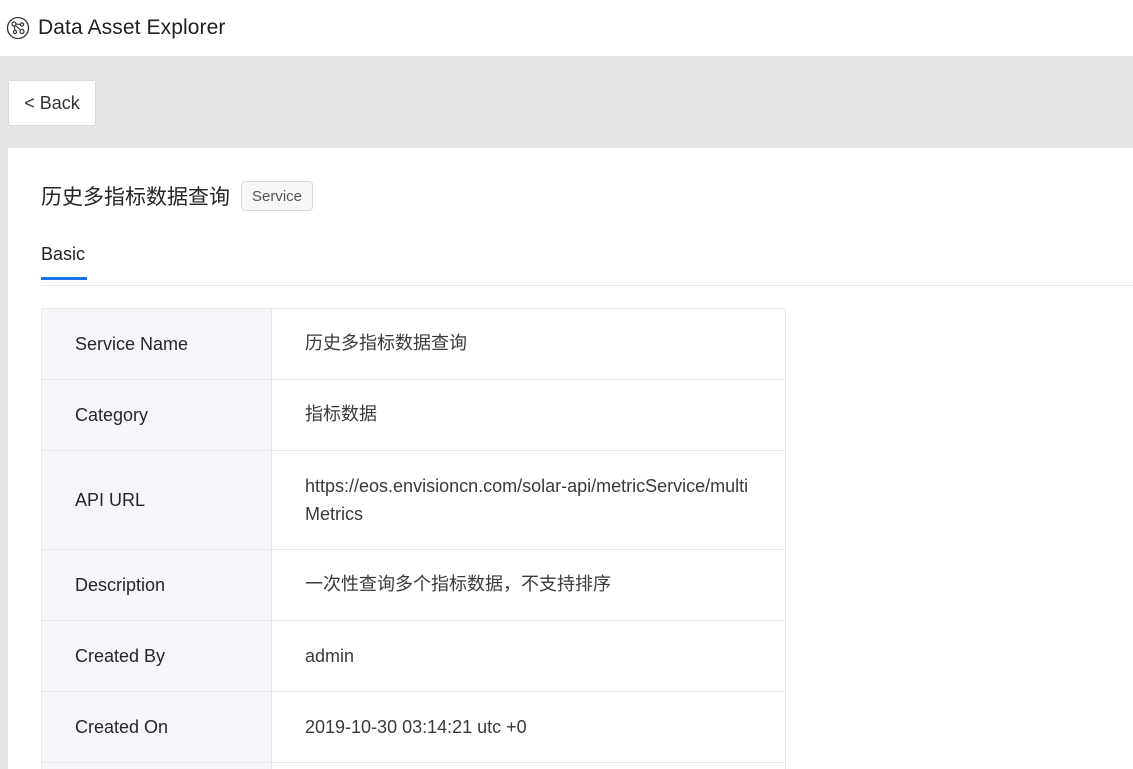 This screenshot has height=769, width=1133. I want to click on table-row, so click(413, 766).